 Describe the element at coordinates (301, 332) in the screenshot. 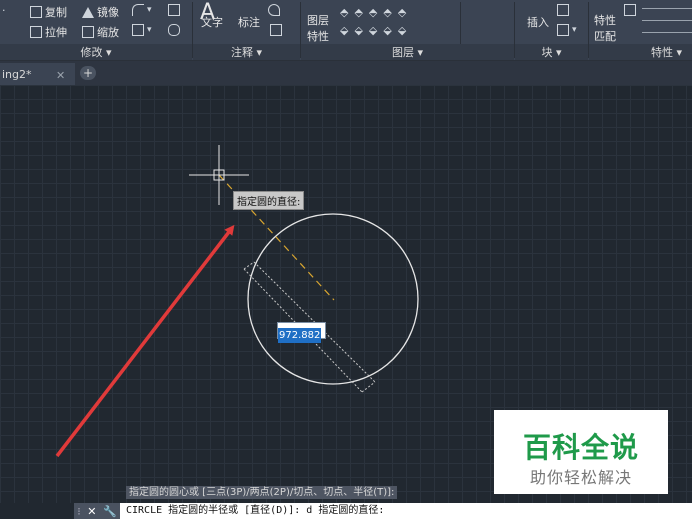

I see `diameter-input: 972.882` at that location.